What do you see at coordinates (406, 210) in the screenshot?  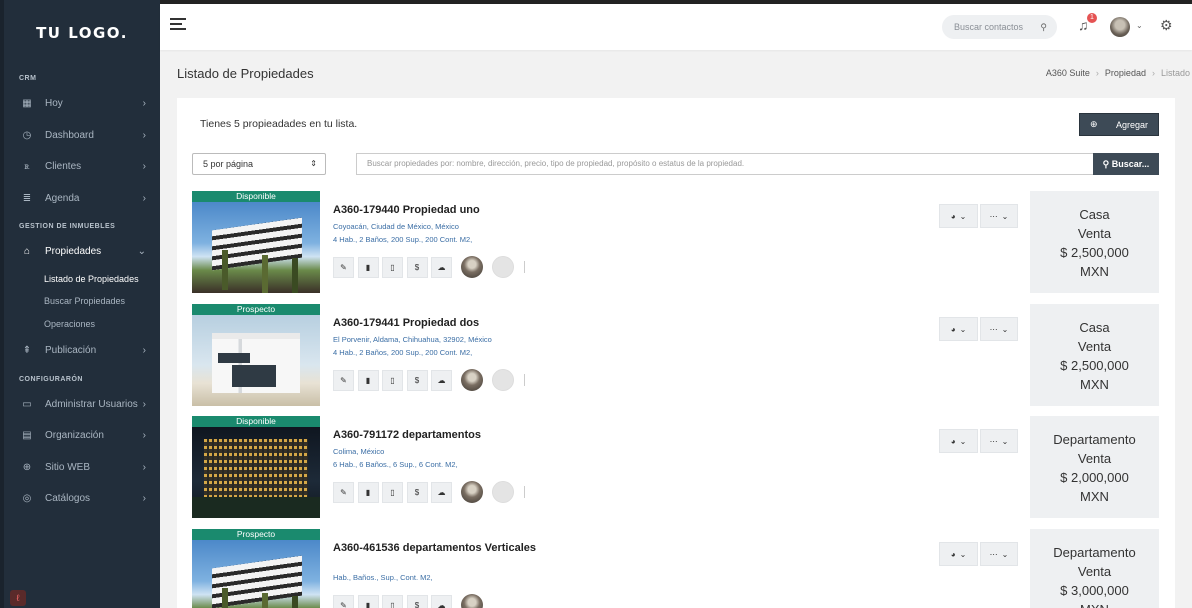 I see `property-title: A360-179440 Propiedad uno` at bounding box center [406, 210].